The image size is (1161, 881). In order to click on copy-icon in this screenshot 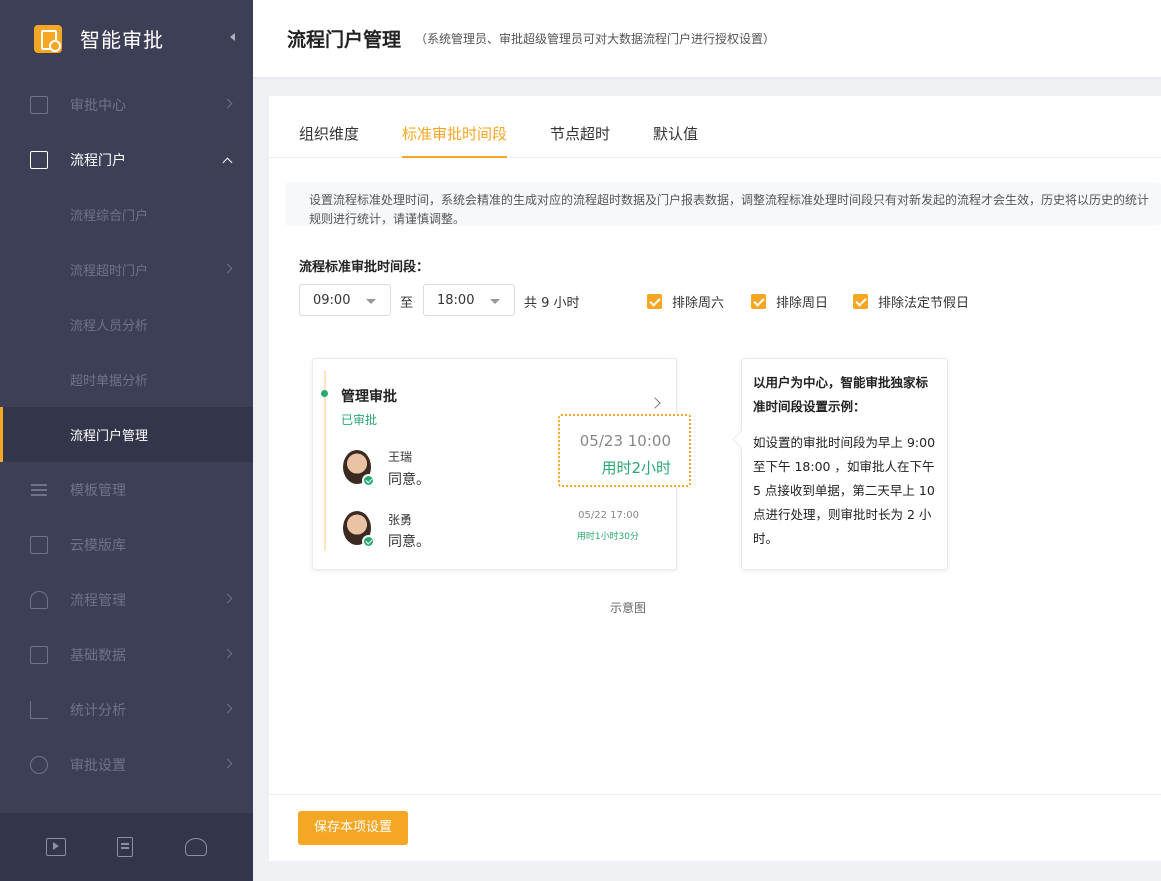, I will do `click(39, 544)`.